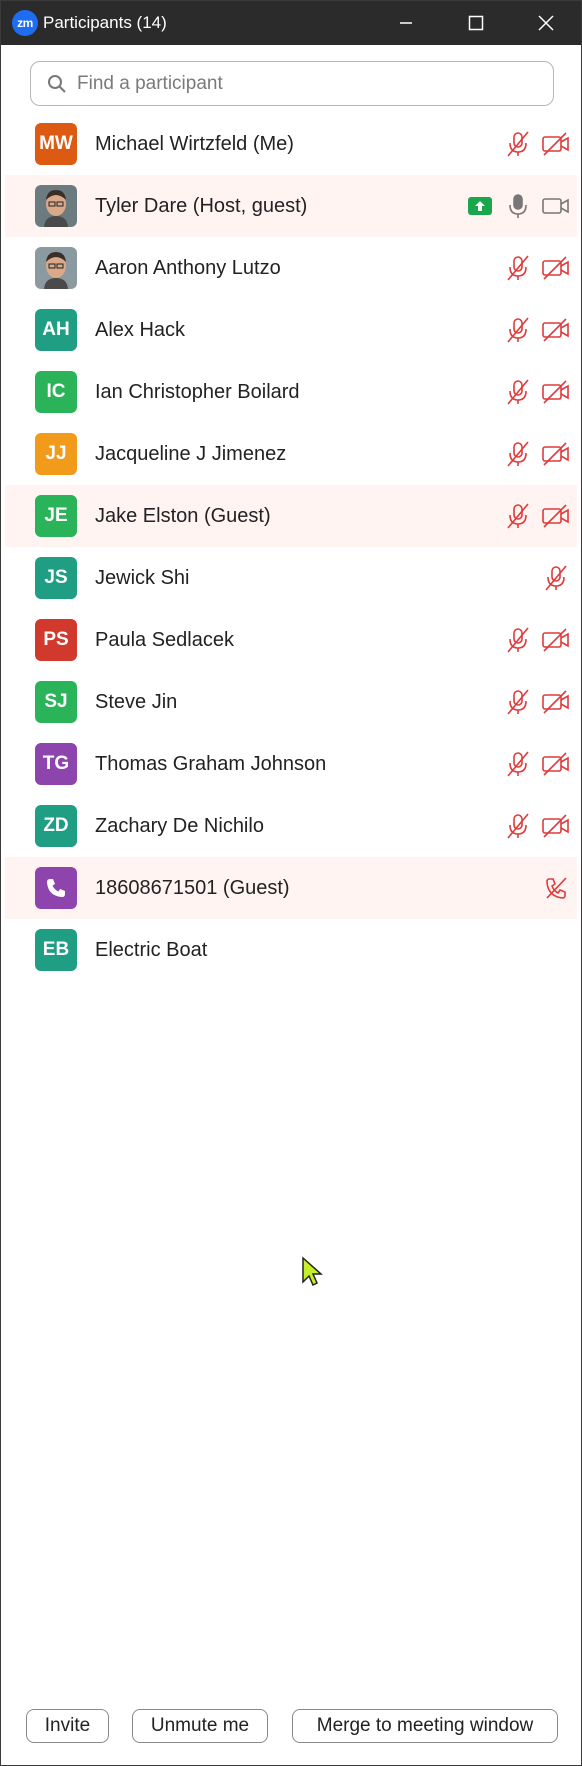  I want to click on participant-name: Ian Christopher Boilard, so click(197, 391).